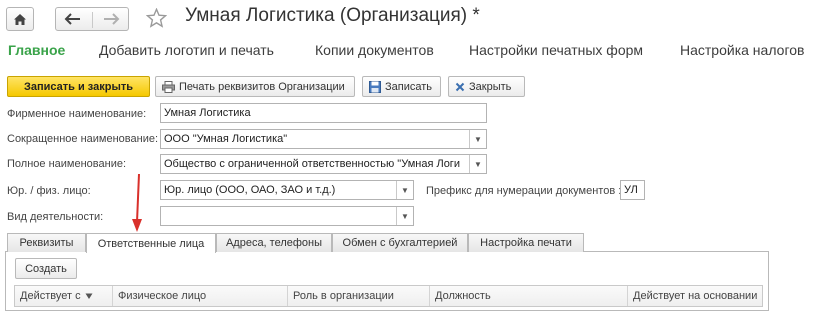  Describe the element at coordinates (262, 86) in the screenshot. I see `print-details-label: Печать реквизитов Организации` at that location.